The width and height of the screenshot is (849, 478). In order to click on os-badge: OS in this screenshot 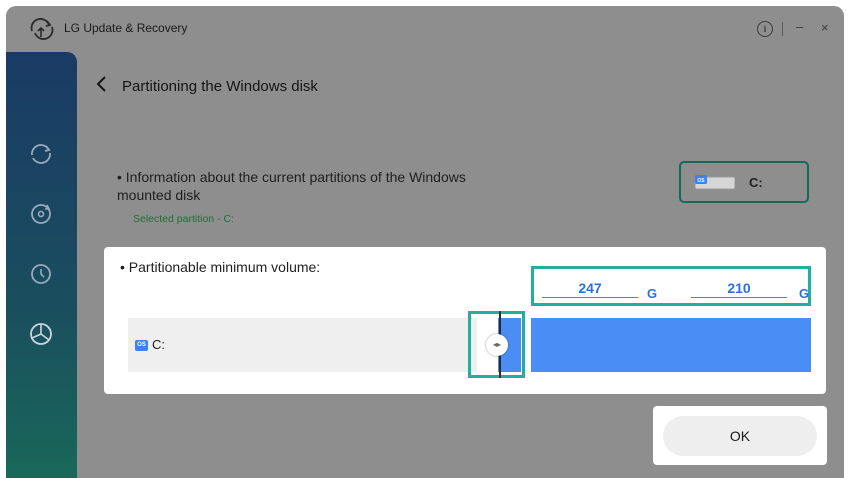, I will do `click(141, 345)`.